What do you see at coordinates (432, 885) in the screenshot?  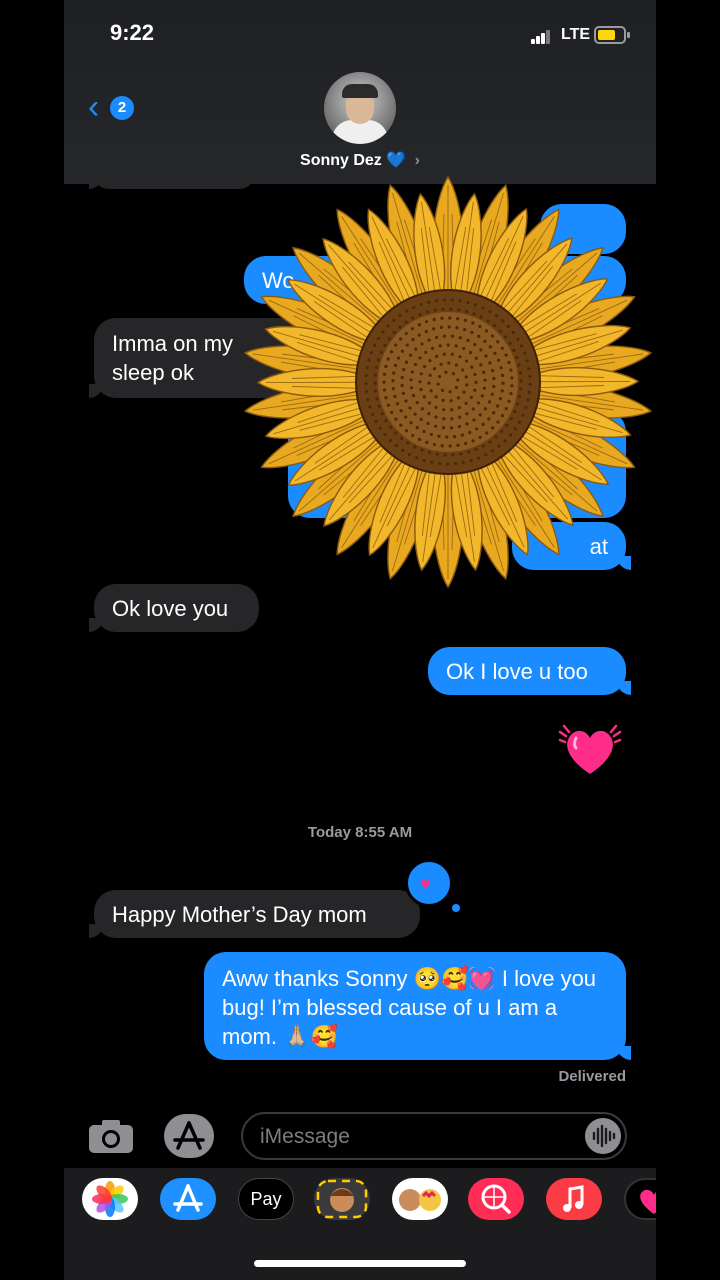 I see `heart-tapback: ♥` at bounding box center [432, 885].